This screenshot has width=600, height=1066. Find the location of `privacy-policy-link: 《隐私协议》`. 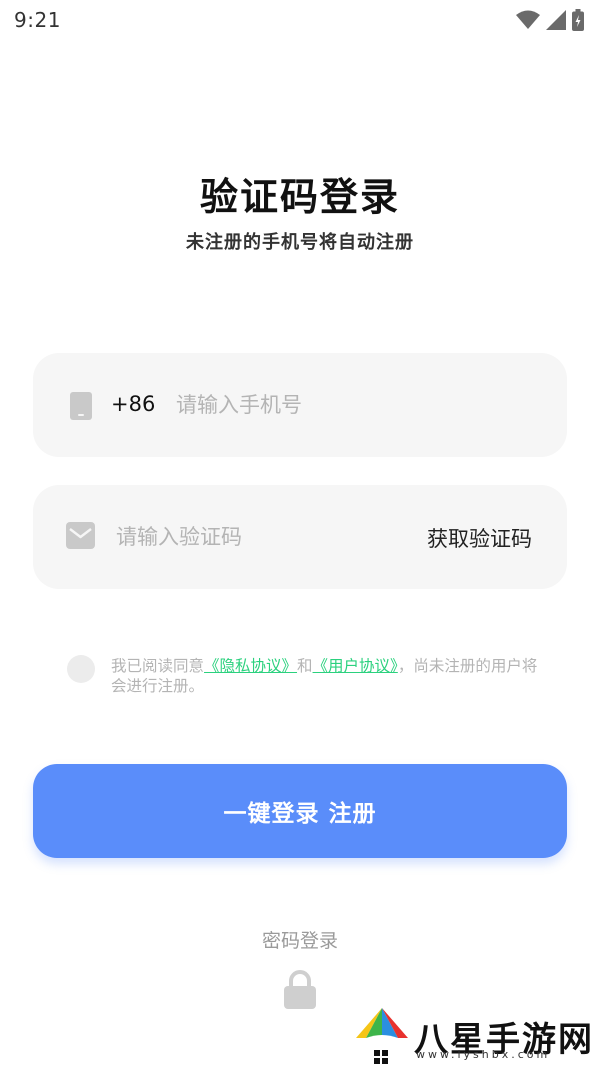

privacy-policy-link: 《隐私协议》 is located at coordinates (250, 666).